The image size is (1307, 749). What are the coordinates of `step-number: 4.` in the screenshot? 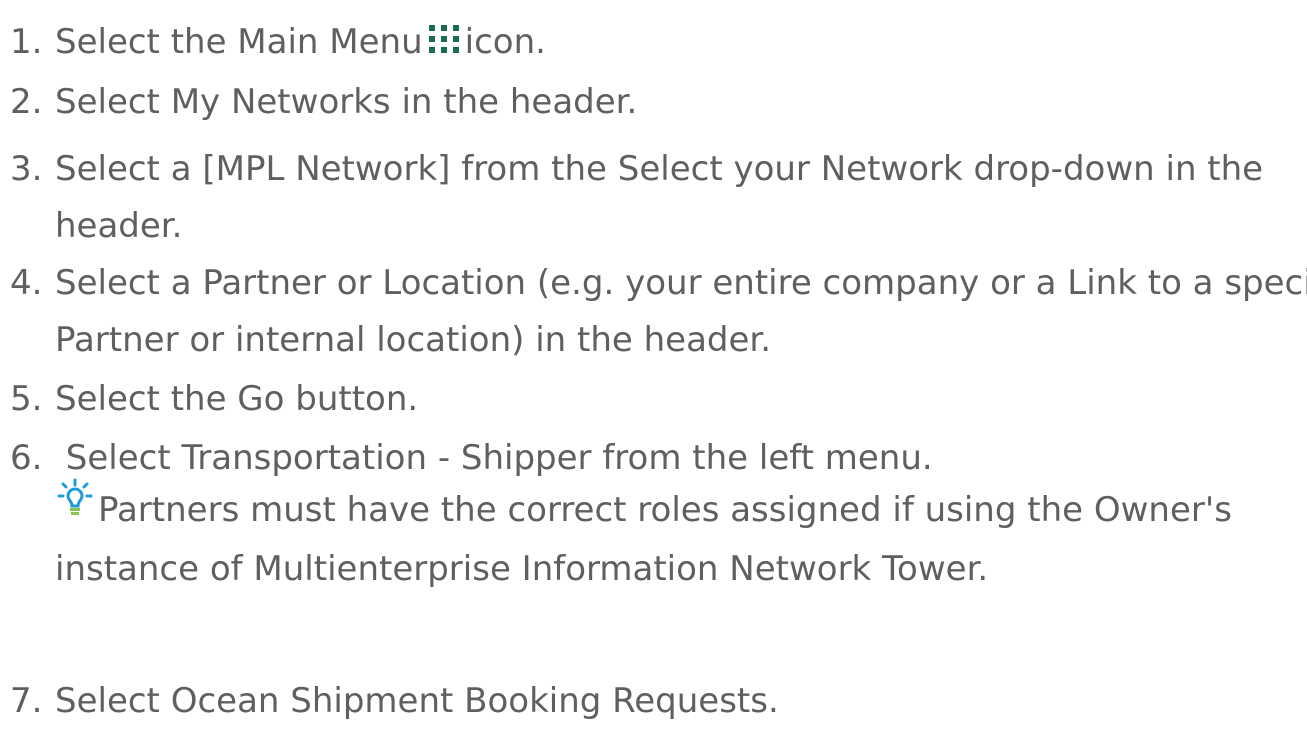 It's located at (26, 283).